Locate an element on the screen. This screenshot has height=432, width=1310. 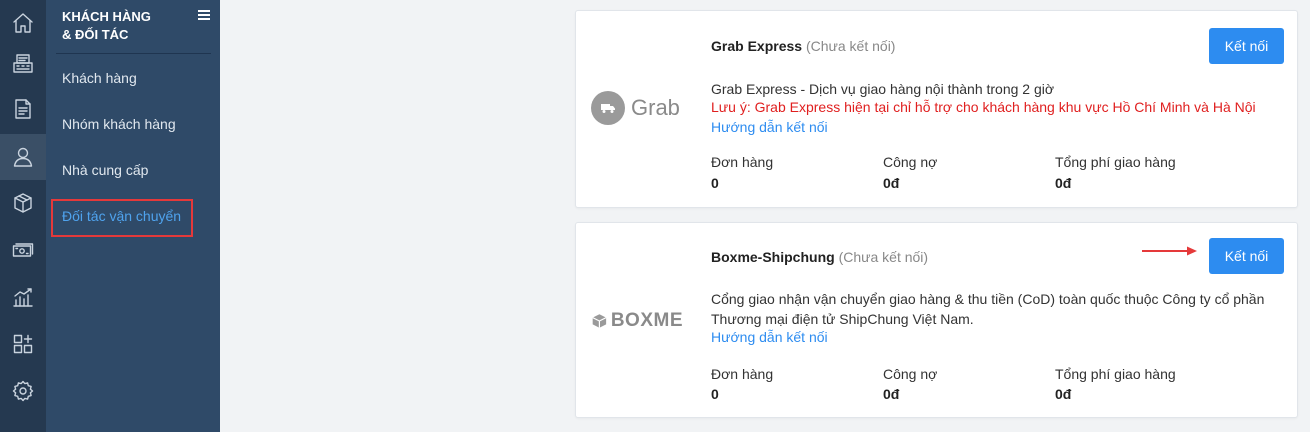
submenu-title-line1: KHÁCH HÀNG is located at coordinates (106, 16).